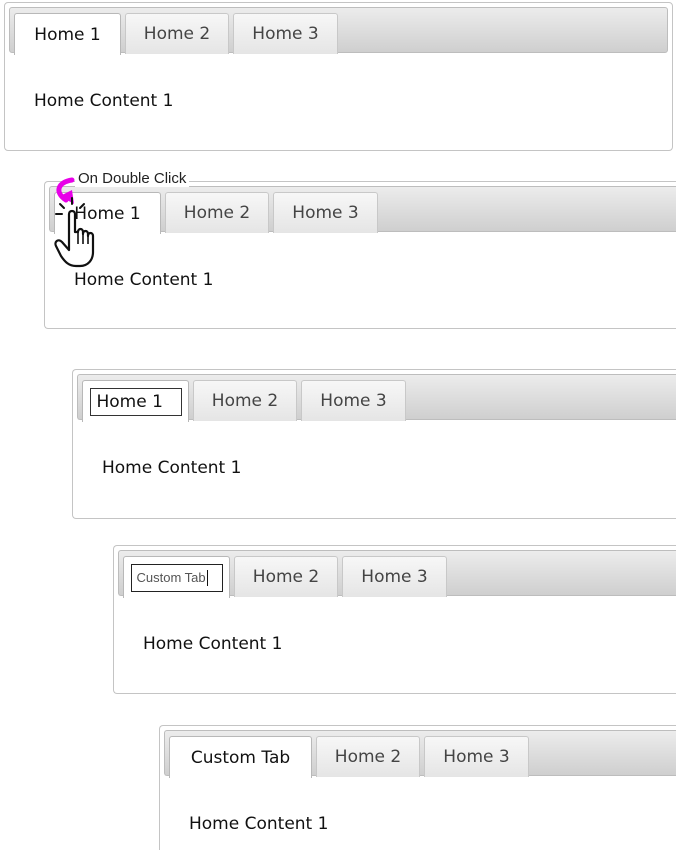 The width and height of the screenshot is (676, 850). I want to click on tab-panel-5: Custom Tab Home 2 Home 3 Home Content 1, so click(417, 787).